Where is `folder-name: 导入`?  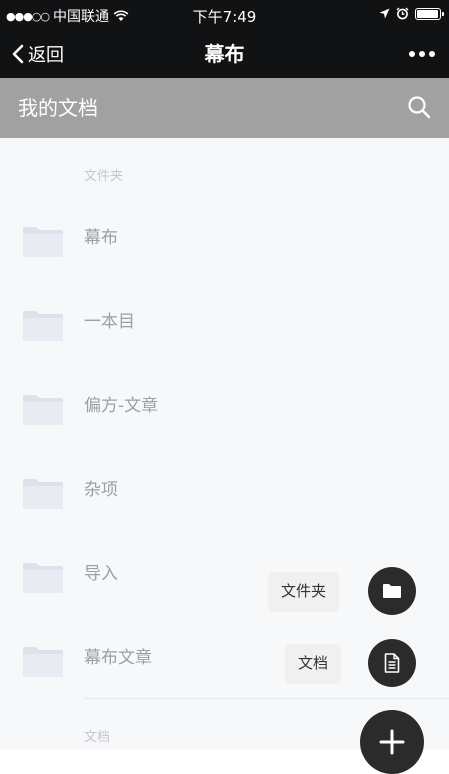
folder-name: 导入 is located at coordinates (101, 574).